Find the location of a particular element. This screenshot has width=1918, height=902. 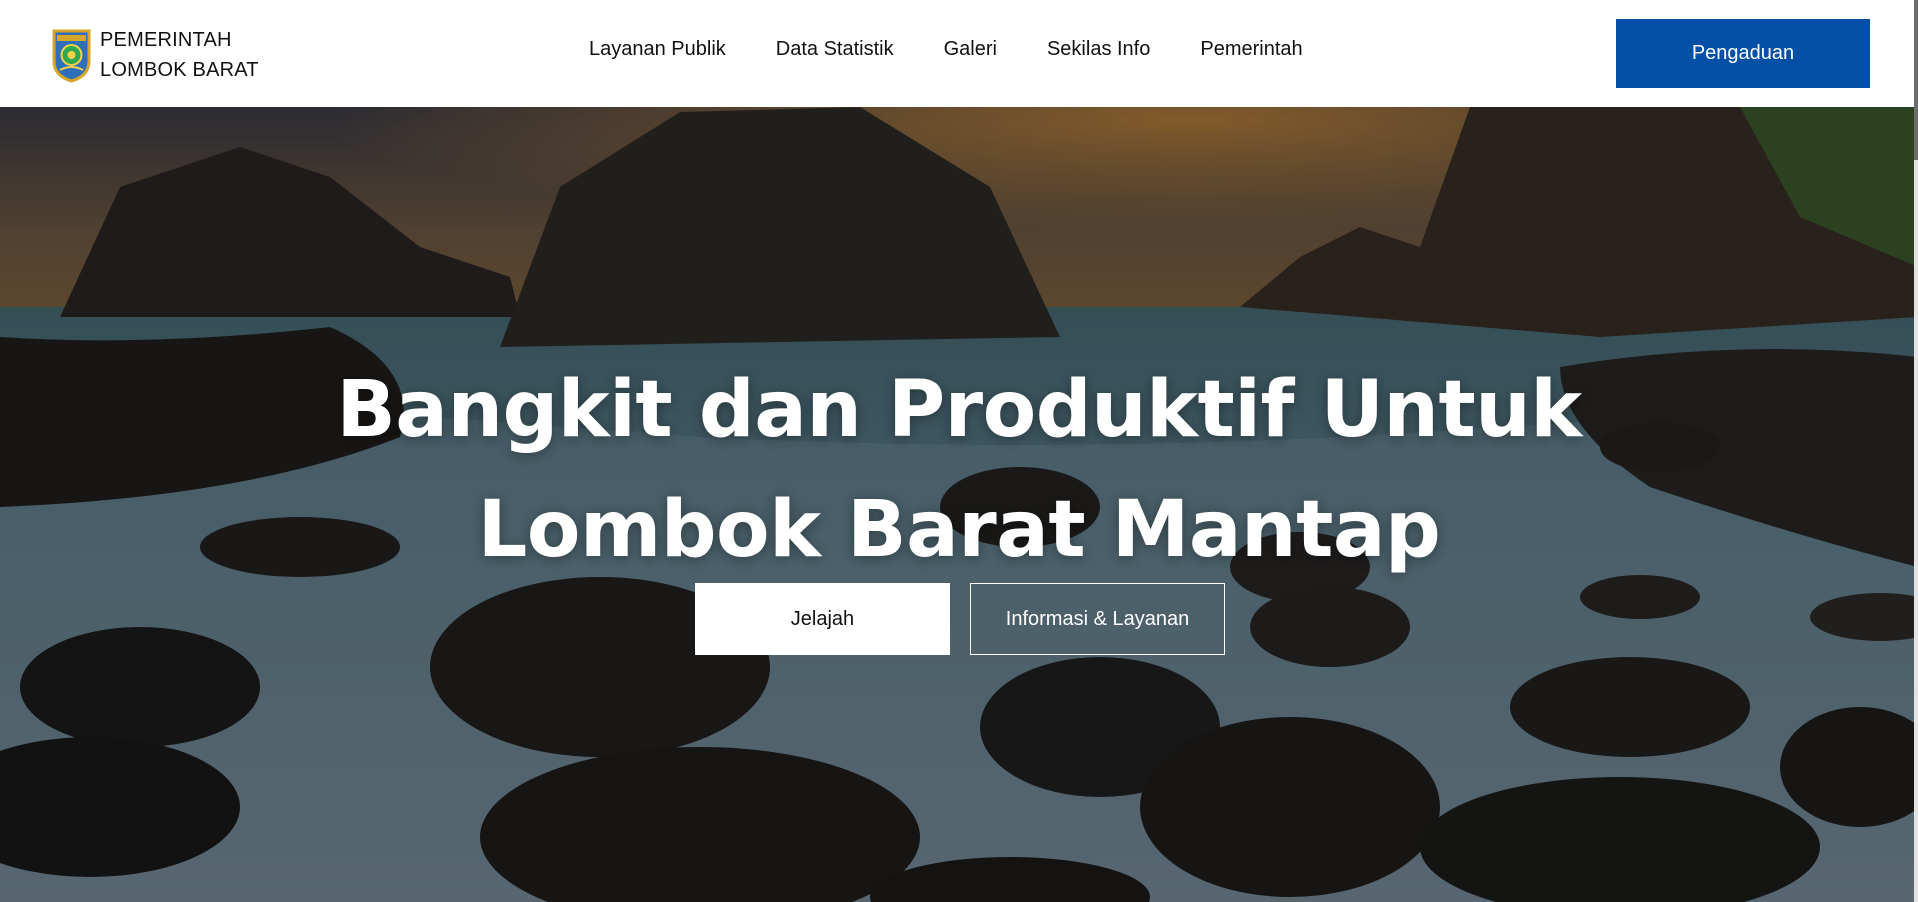

informasi-layanan-button: Informasi & Layanan is located at coordinates (1097, 619).